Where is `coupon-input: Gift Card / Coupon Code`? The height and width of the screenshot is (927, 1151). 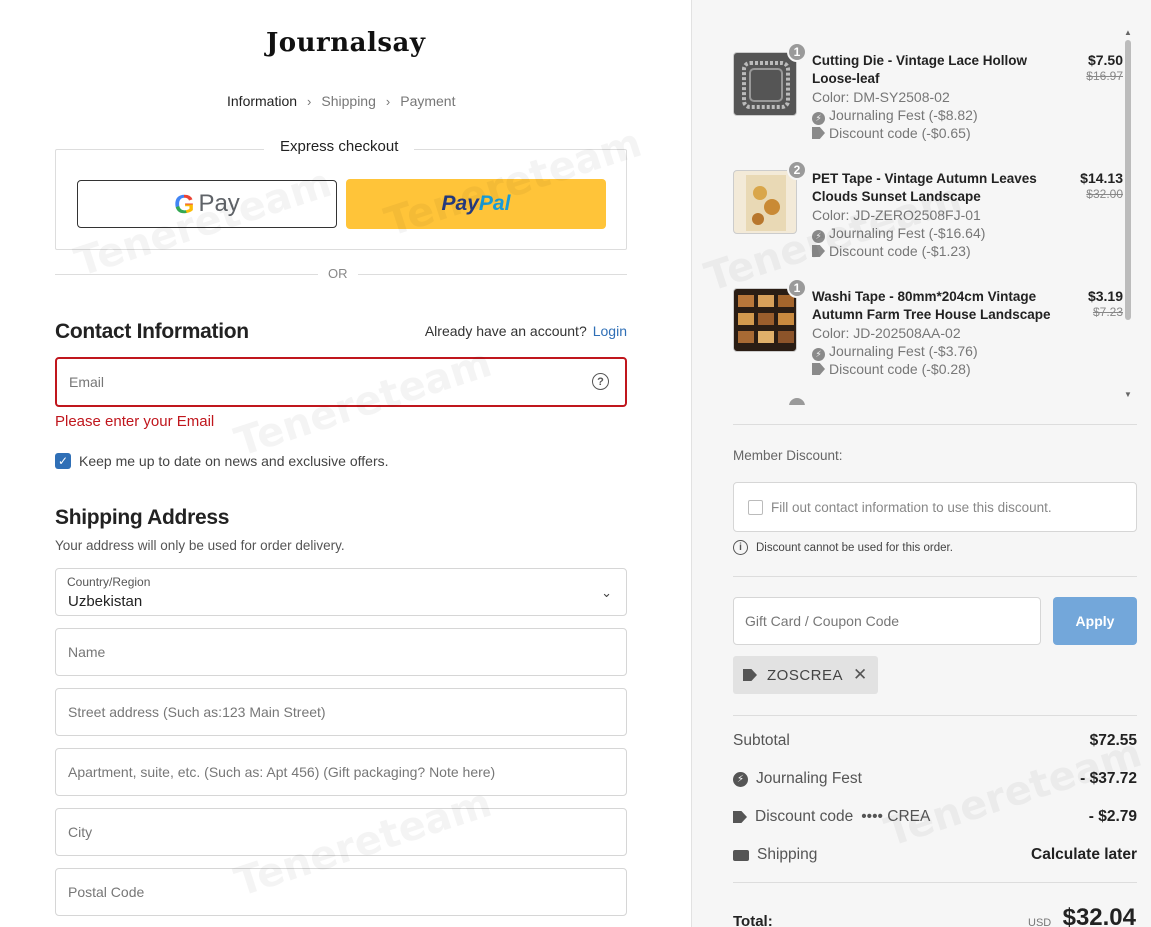
coupon-input: Gift Card / Coupon Code is located at coordinates (887, 621).